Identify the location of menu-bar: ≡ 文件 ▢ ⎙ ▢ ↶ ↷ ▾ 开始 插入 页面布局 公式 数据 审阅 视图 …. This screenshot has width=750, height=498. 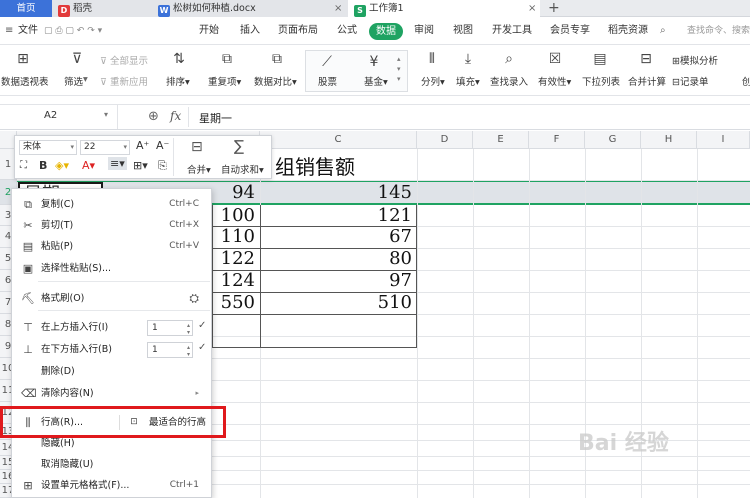
(375, 31).